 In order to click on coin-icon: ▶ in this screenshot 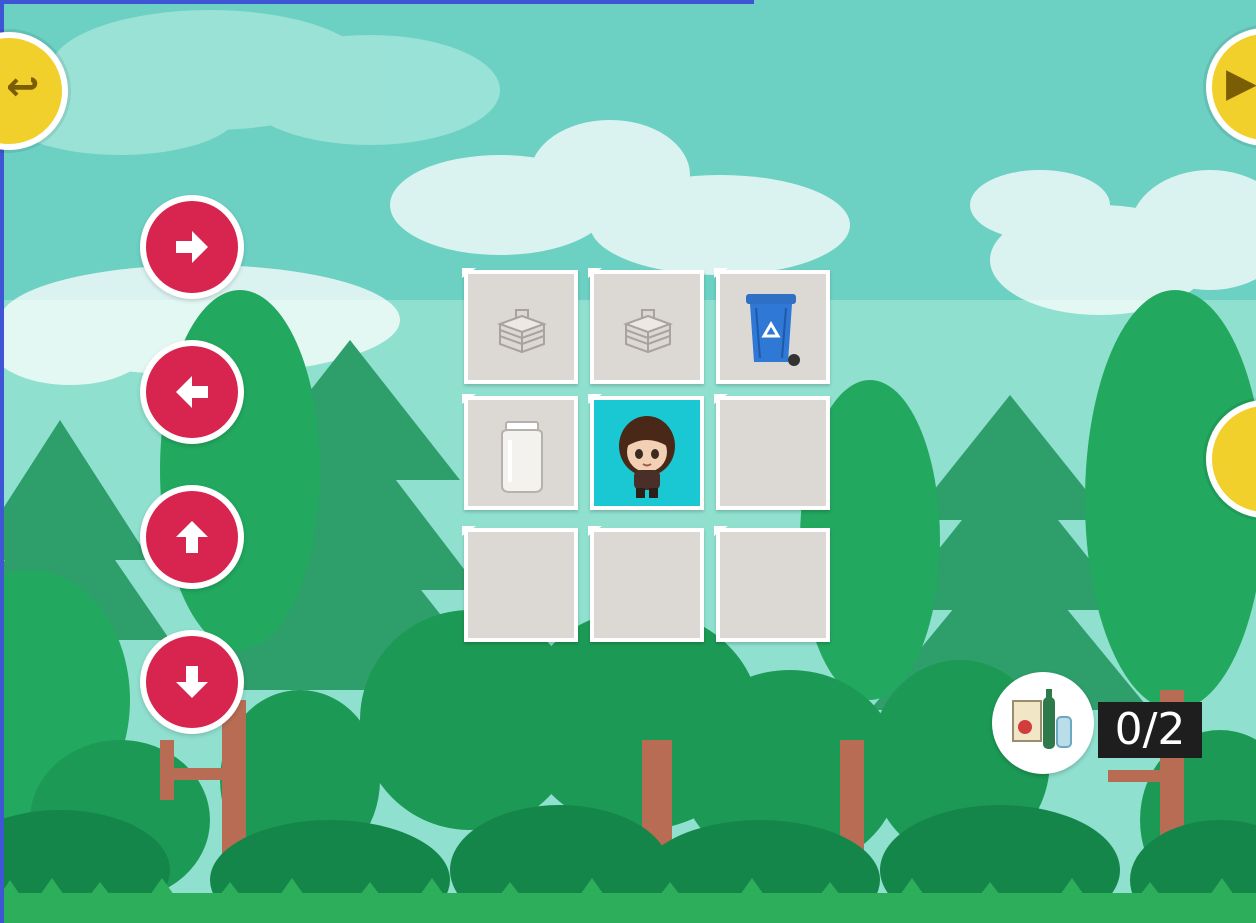, I will do `click(1241, 83)`.